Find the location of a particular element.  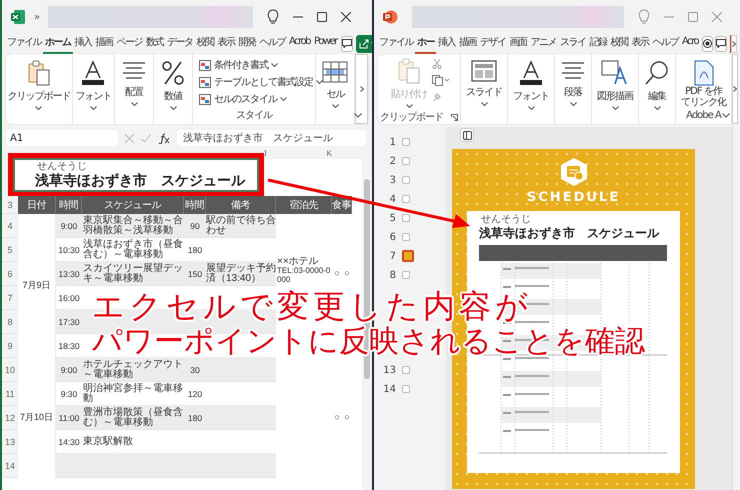

row-number: 9 is located at coordinates (10, 346).